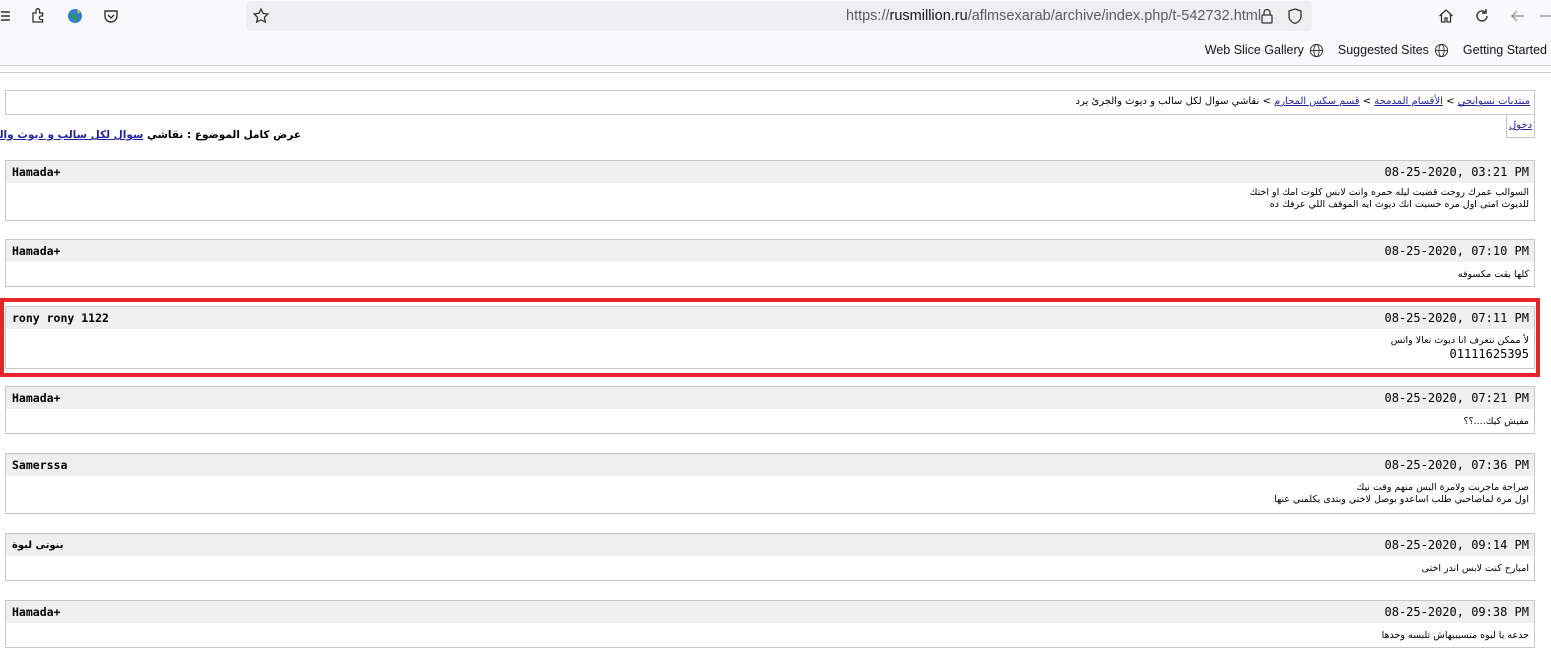 This screenshot has height=662, width=1551. I want to click on post-body: كلها بقت مكسوفه, so click(1493, 274).